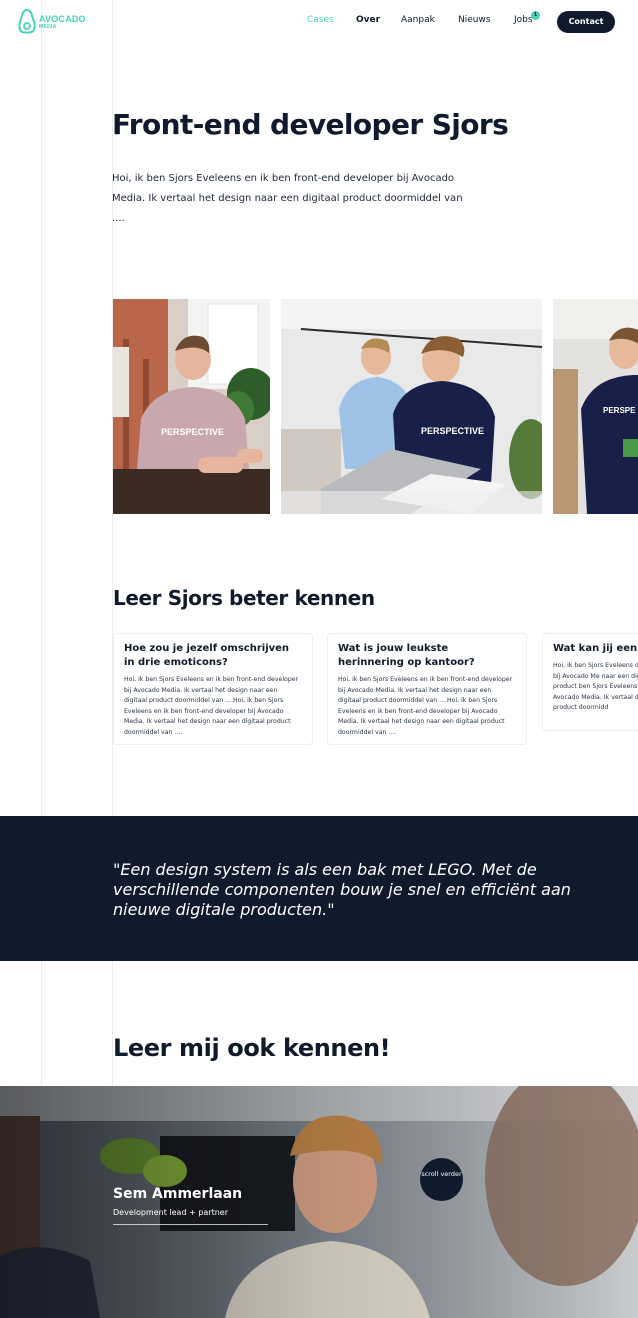 The width and height of the screenshot is (638, 1318). I want to click on nav-over: Over, so click(368, 20).